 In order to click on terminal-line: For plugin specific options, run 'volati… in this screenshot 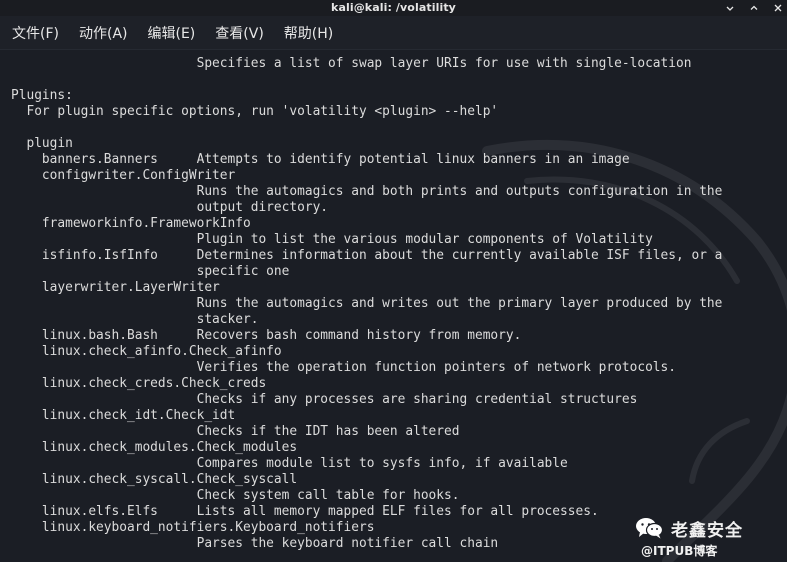, I will do `click(255, 111)`.